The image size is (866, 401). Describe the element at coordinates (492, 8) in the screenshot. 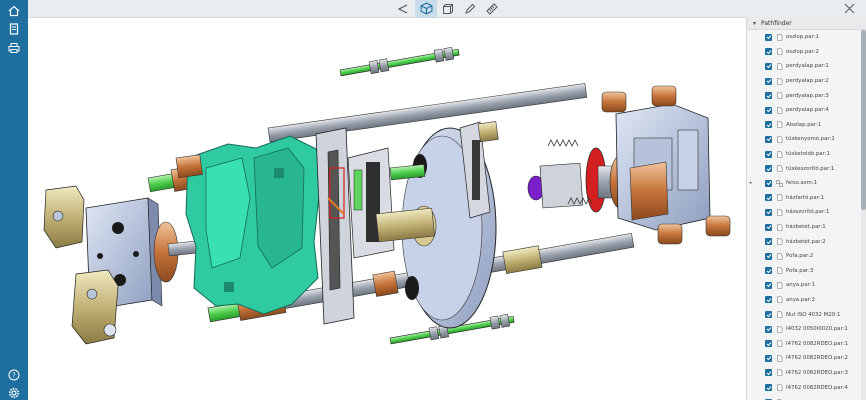

I see `measure-icon` at that location.